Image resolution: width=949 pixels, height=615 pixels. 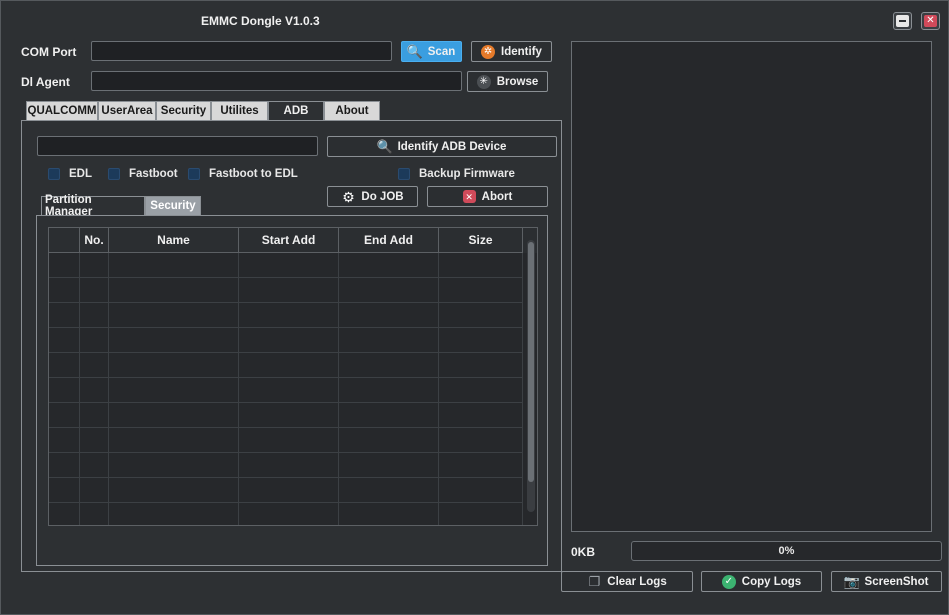 I want to click on search-icon: 🔍, so click(x=384, y=146).